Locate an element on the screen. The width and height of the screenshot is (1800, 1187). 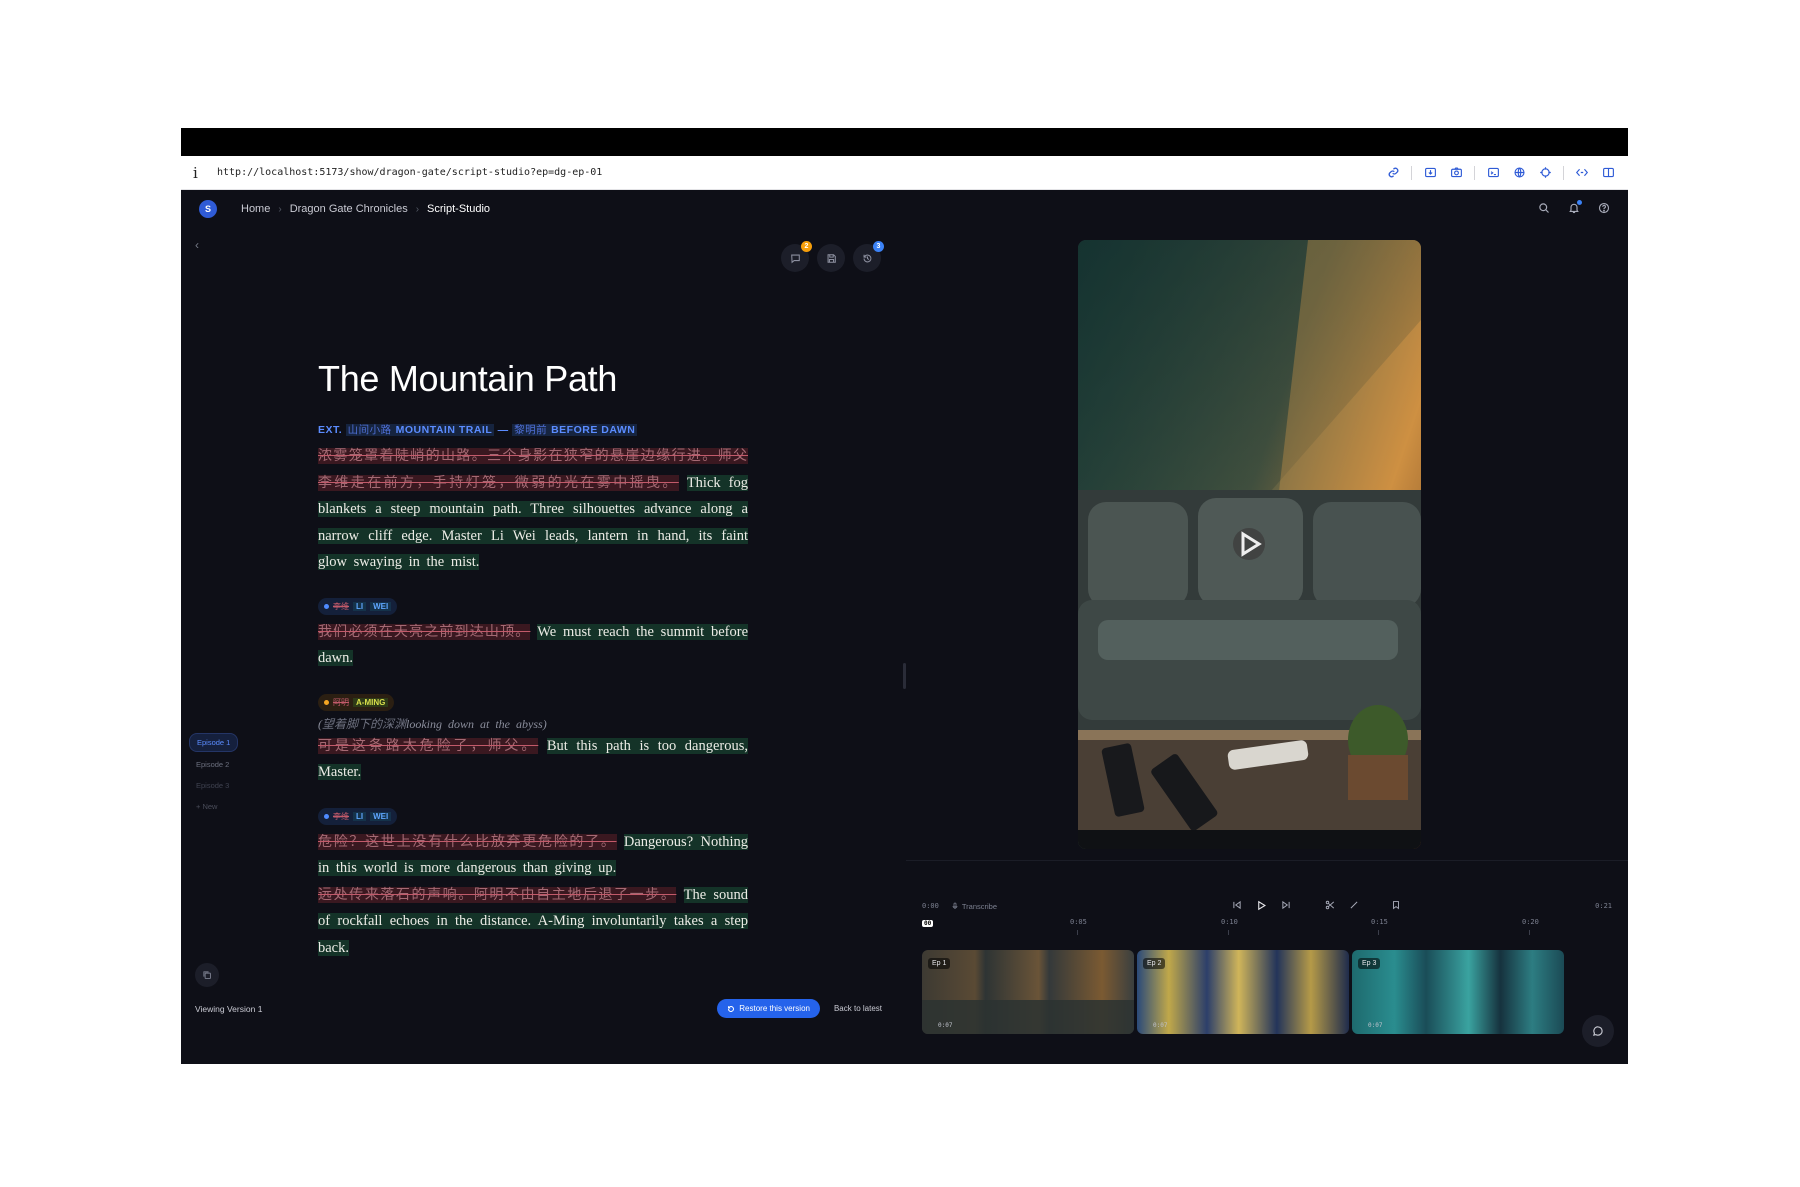
slash-icon is located at coordinates (1354, 906).